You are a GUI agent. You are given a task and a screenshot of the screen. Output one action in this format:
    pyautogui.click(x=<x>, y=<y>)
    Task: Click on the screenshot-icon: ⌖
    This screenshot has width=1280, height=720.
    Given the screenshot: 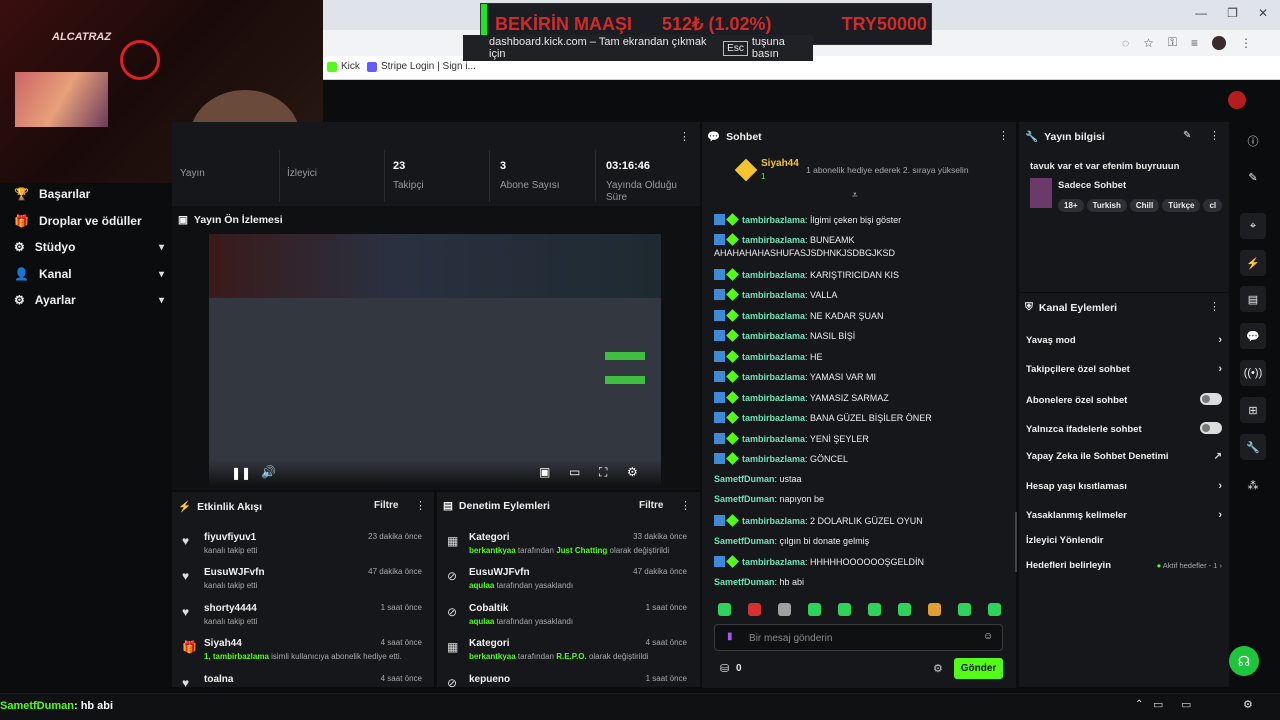 What is the action you would take?
    pyautogui.click(x=1253, y=226)
    